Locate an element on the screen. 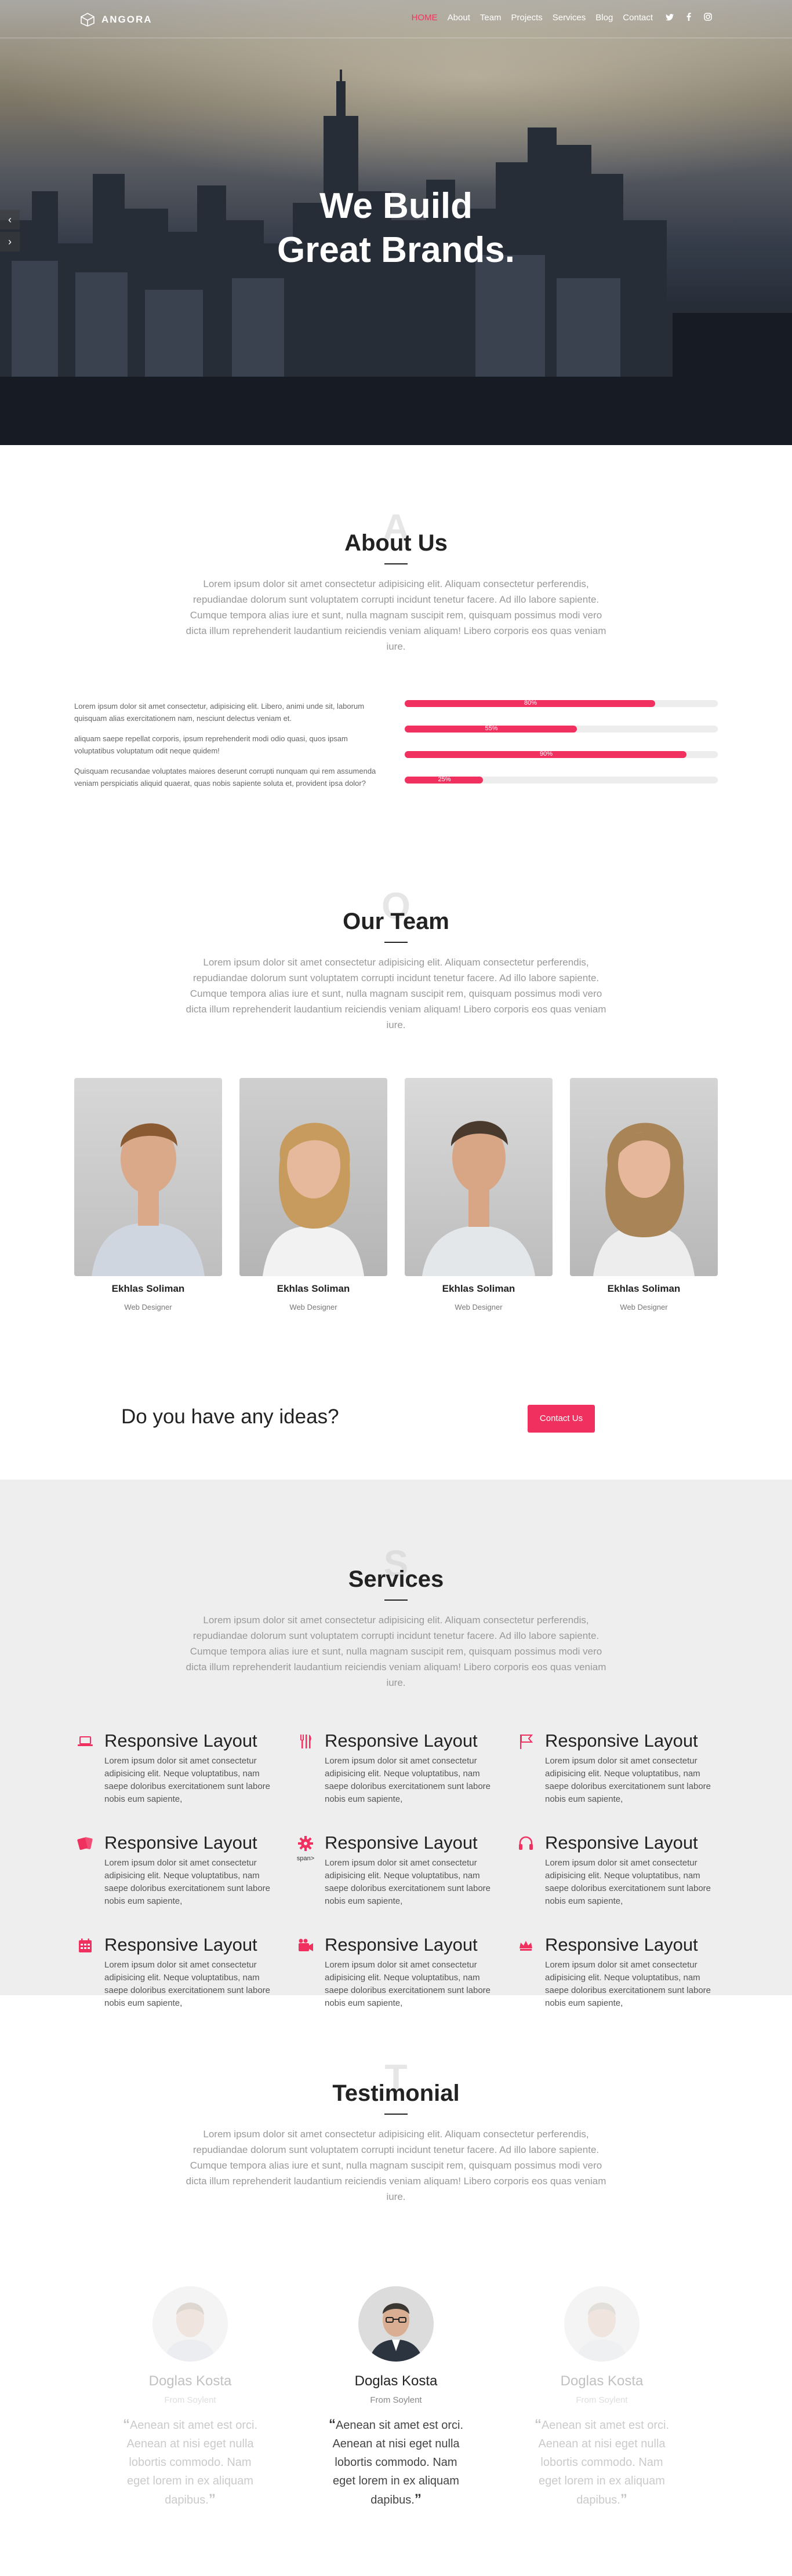  calendar-icon is located at coordinates (85, 1972).